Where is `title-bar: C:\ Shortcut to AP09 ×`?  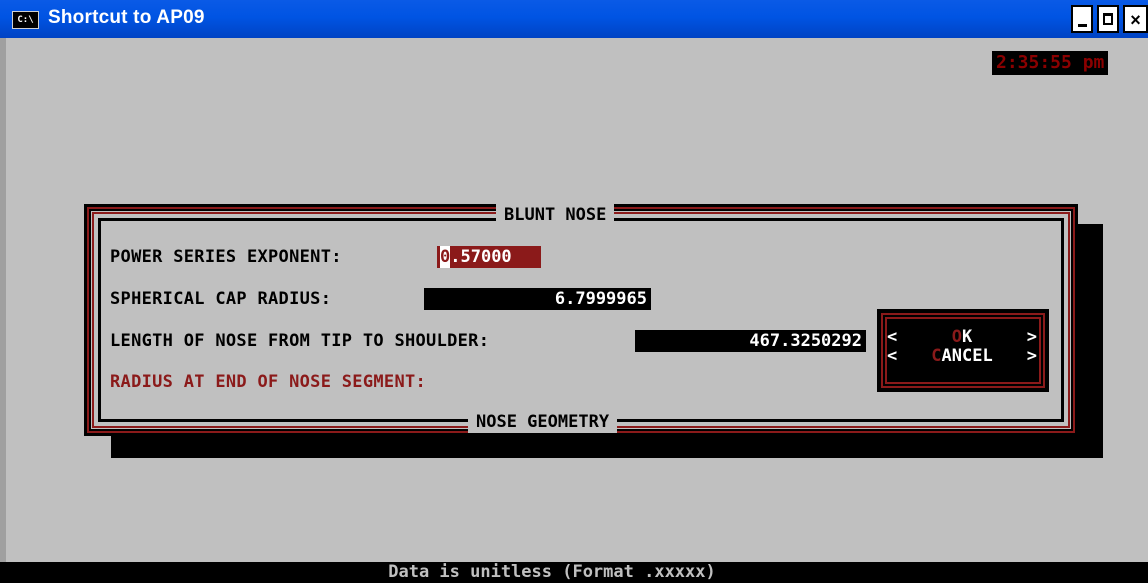 title-bar: C:\ Shortcut to AP09 × is located at coordinates (574, 19).